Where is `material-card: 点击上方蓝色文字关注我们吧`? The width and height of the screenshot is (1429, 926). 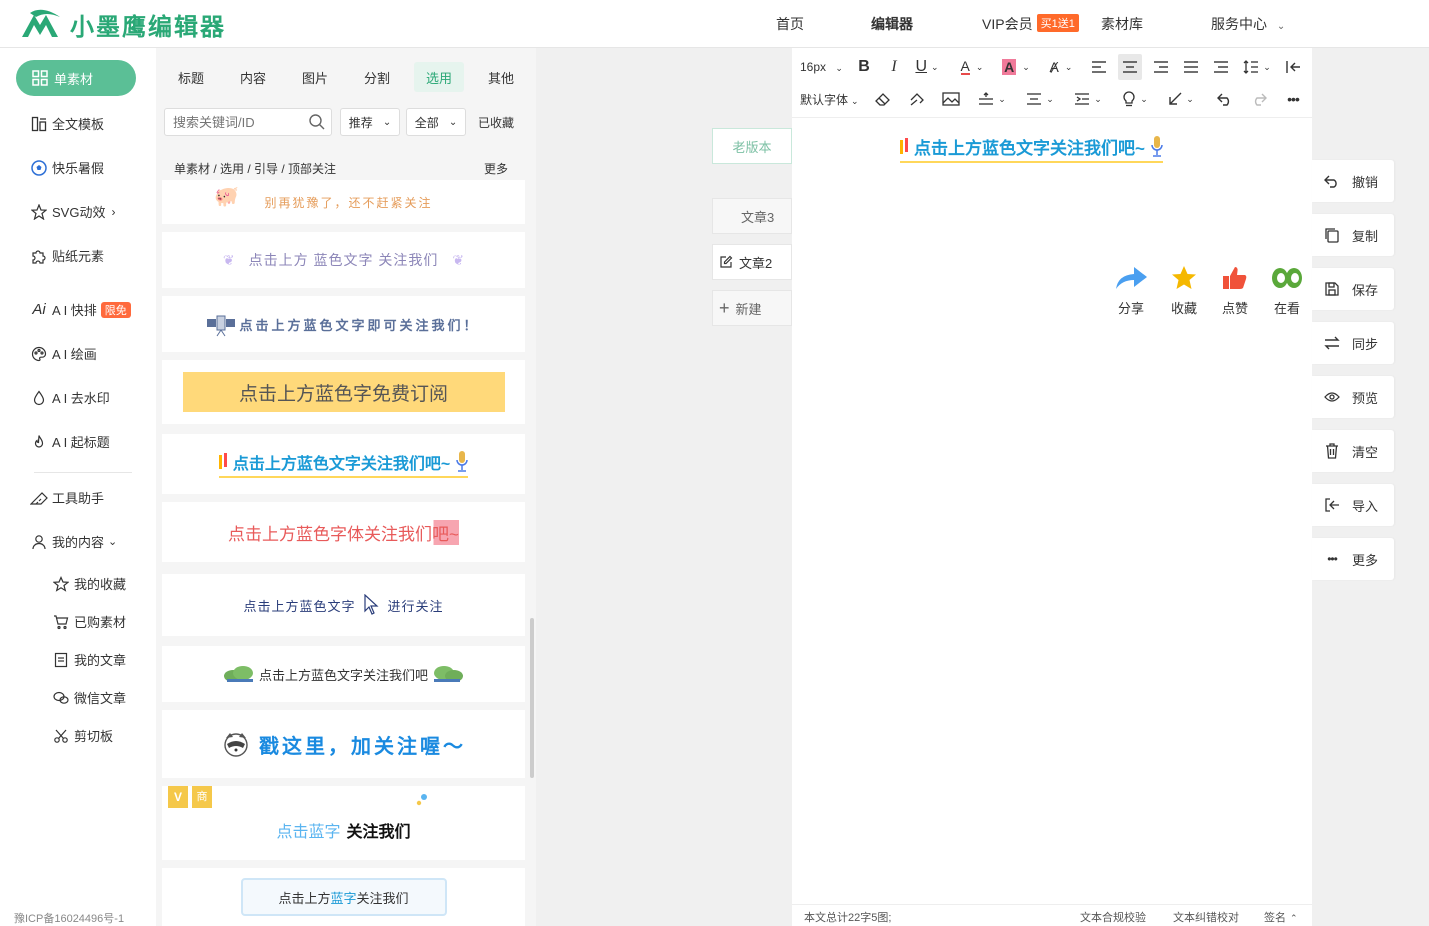 material-card: 点击上方蓝色文字关注我们吧 is located at coordinates (343, 674).